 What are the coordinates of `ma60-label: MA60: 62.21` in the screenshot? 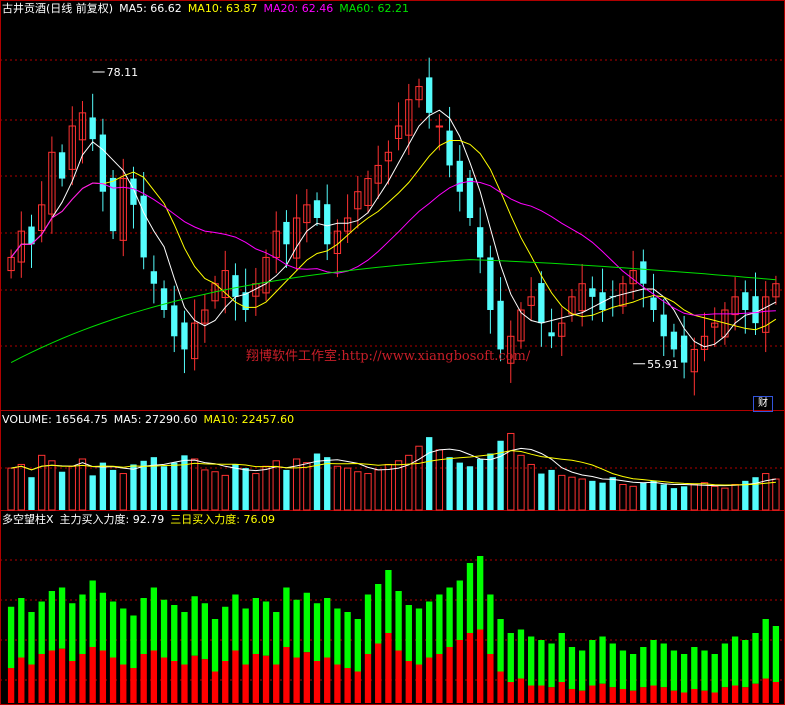 It's located at (374, 8).